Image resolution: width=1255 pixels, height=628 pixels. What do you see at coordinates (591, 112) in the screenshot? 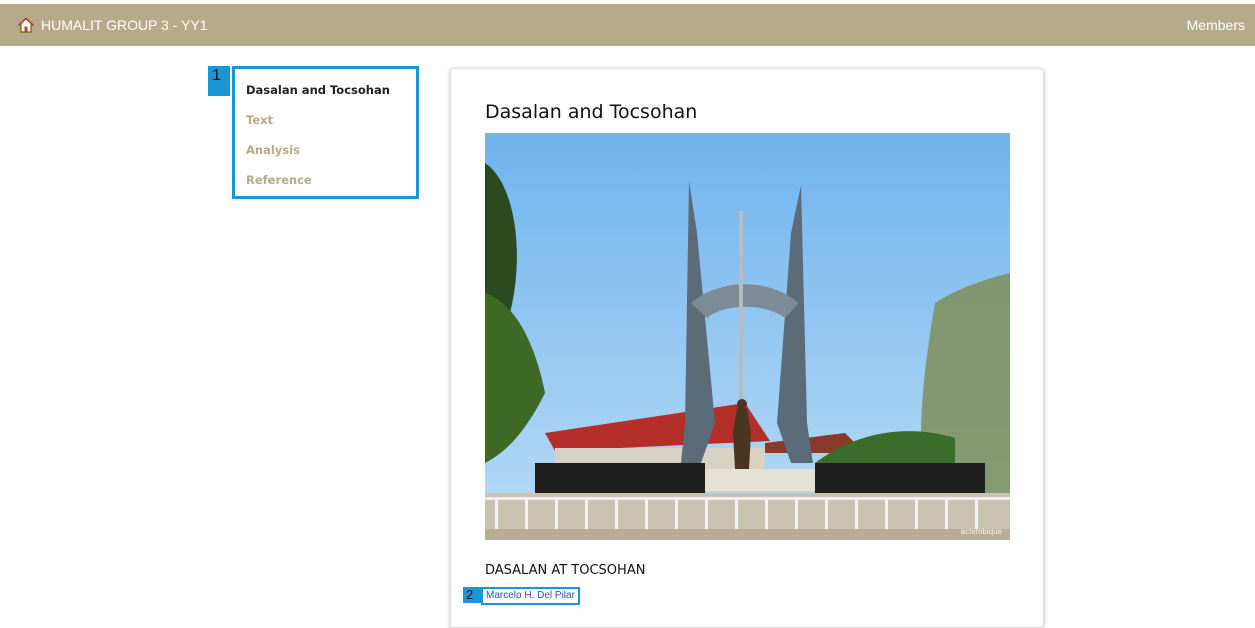
I see `page-title: Dasalan and Tocsohan` at bounding box center [591, 112].